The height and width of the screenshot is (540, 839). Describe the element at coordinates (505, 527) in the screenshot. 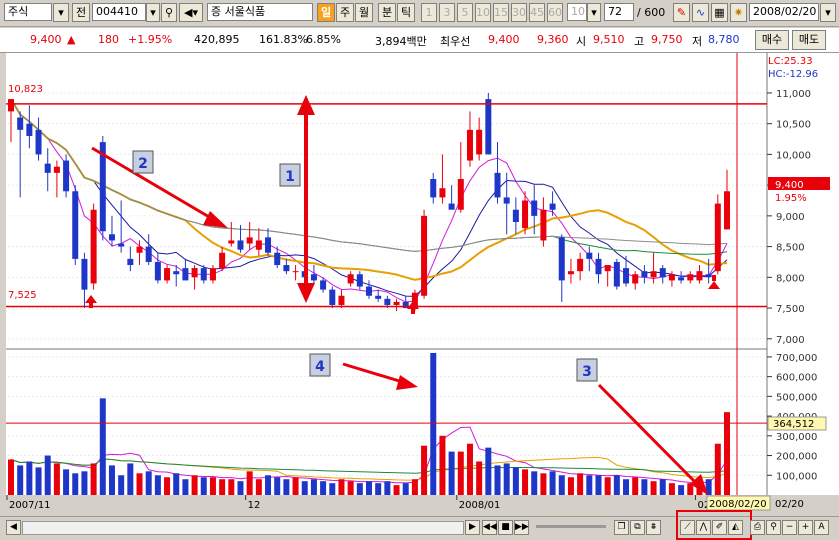

I see `stop-icon: ■` at that location.